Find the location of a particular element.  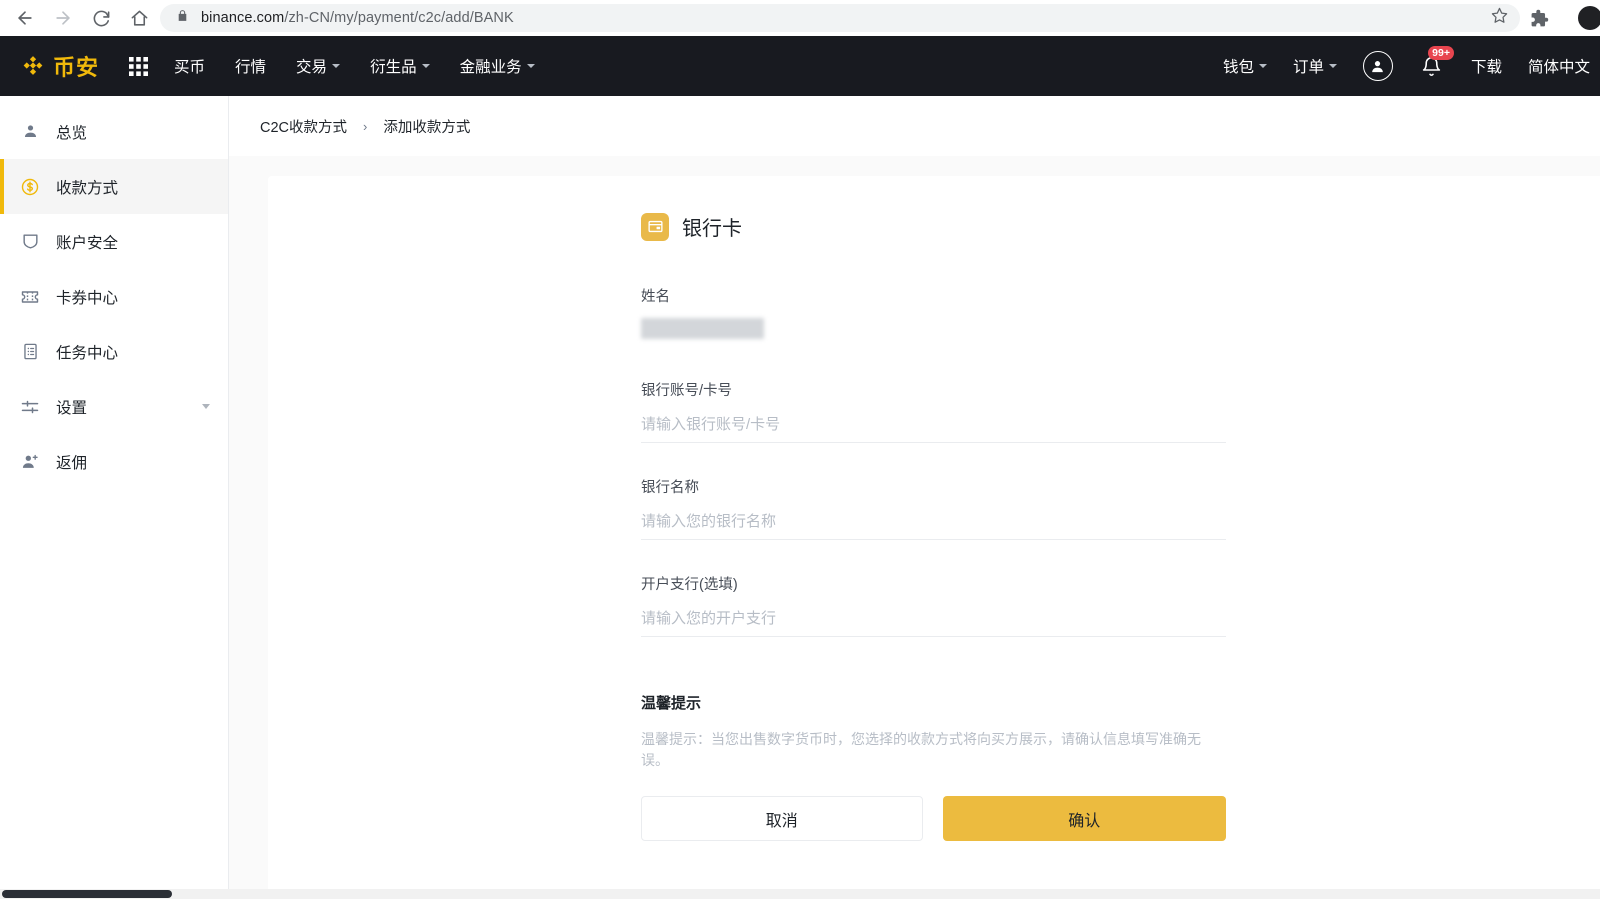

sidebar-item-label: 总览 is located at coordinates (72, 133).